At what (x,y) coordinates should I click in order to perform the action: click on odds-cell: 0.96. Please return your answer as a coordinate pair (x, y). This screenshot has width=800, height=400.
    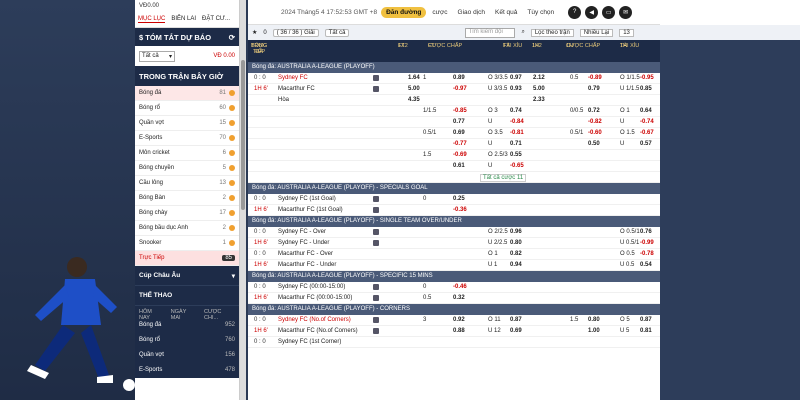
    Looking at the image, I should click on (516, 232).